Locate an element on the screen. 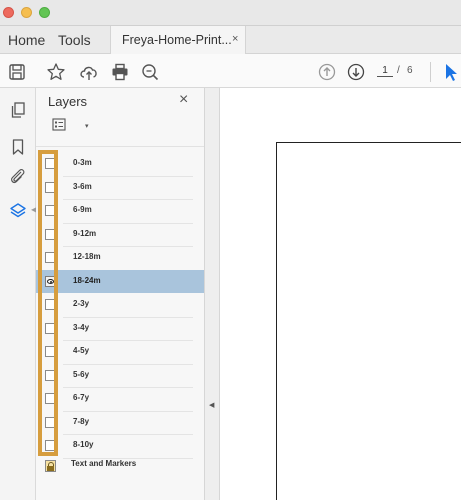  toolbar-divider is located at coordinates (430, 72).